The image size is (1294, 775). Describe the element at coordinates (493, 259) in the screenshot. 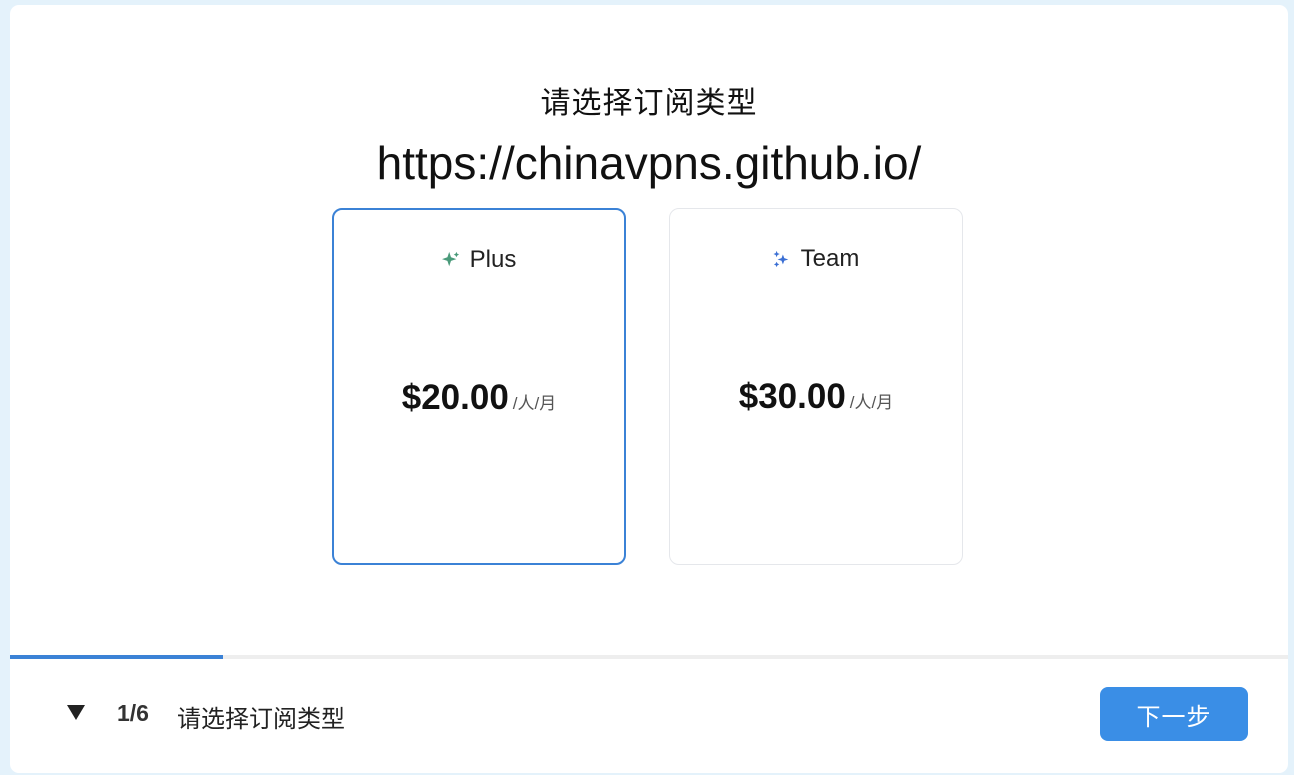

I see `plan-name: Plus` at that location.